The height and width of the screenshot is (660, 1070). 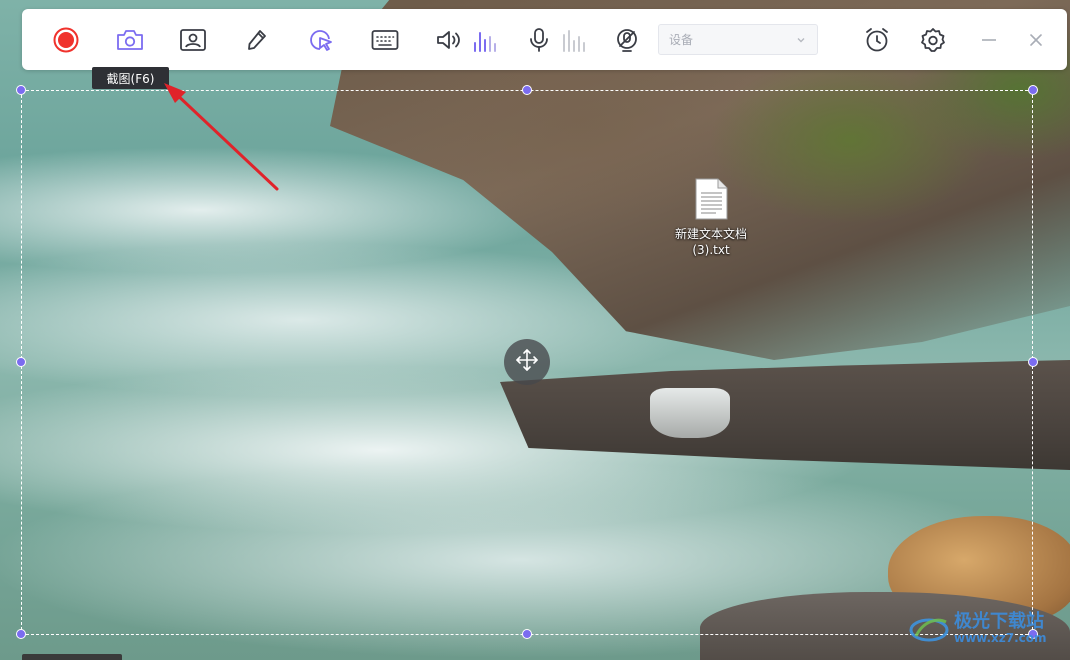 I want to click on taskbar-edge, so click(x=72, y=657).